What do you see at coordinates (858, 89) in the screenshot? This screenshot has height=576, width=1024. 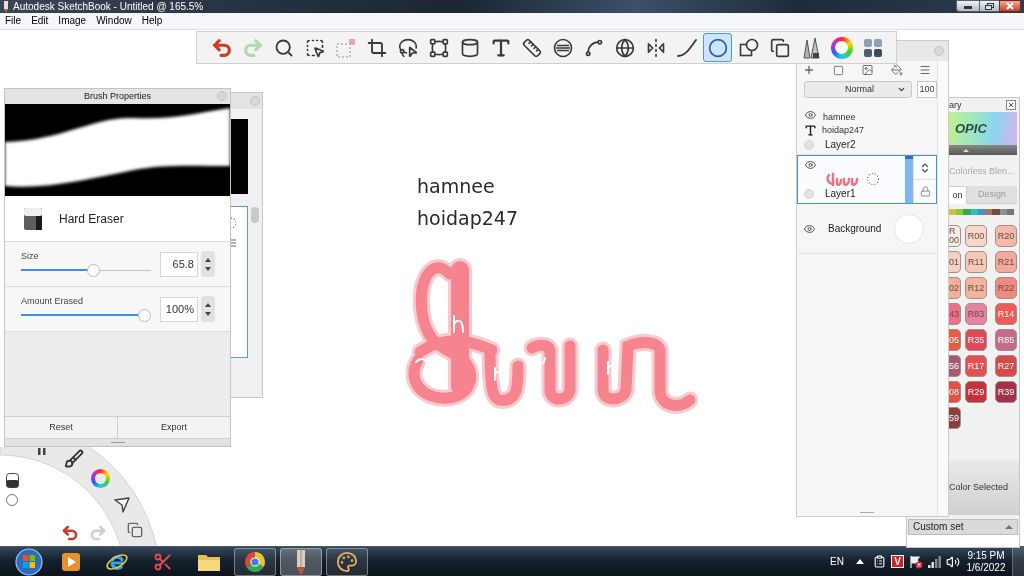 I see `blend-mode-dropdown: Normal` at bounding box center [858, 89].